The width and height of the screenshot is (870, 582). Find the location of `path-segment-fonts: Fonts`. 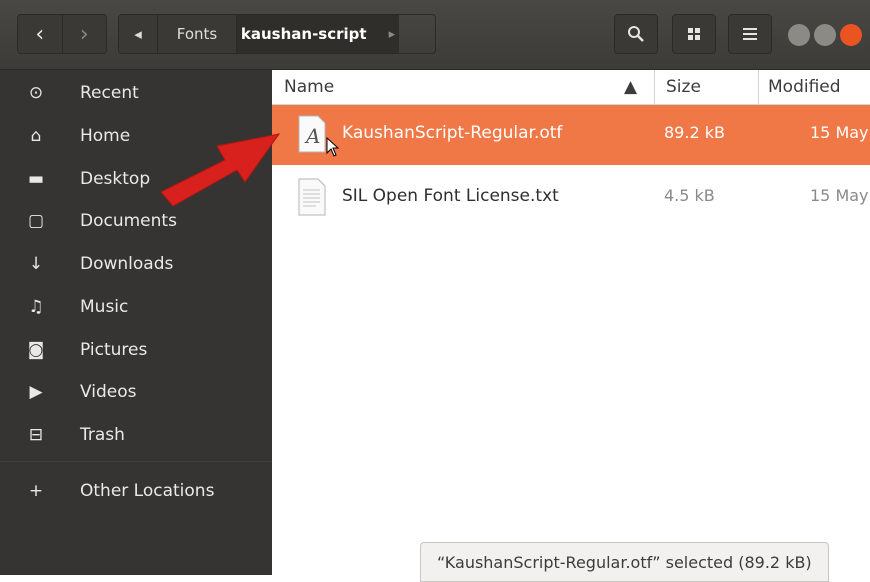

path-segment-fonts: Fonts is located at coordinates (196, 34).